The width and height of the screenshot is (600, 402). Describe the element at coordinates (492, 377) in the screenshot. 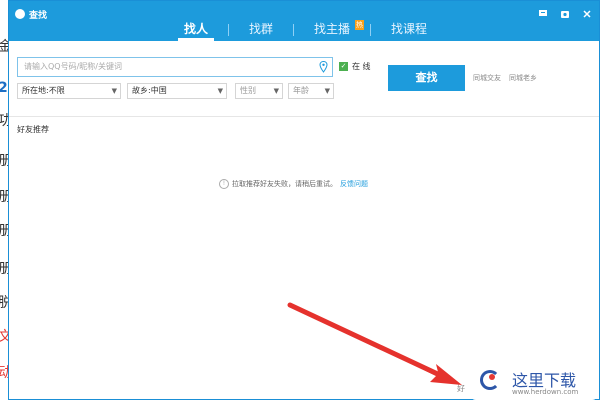

I see `logo-dot` at that location.